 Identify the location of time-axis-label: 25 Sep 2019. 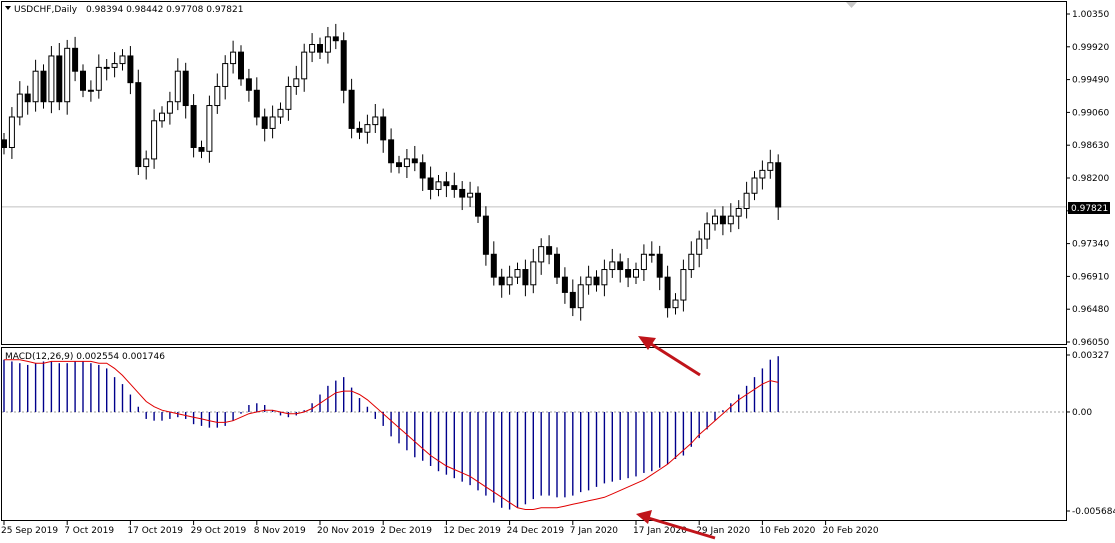
(29, 531).